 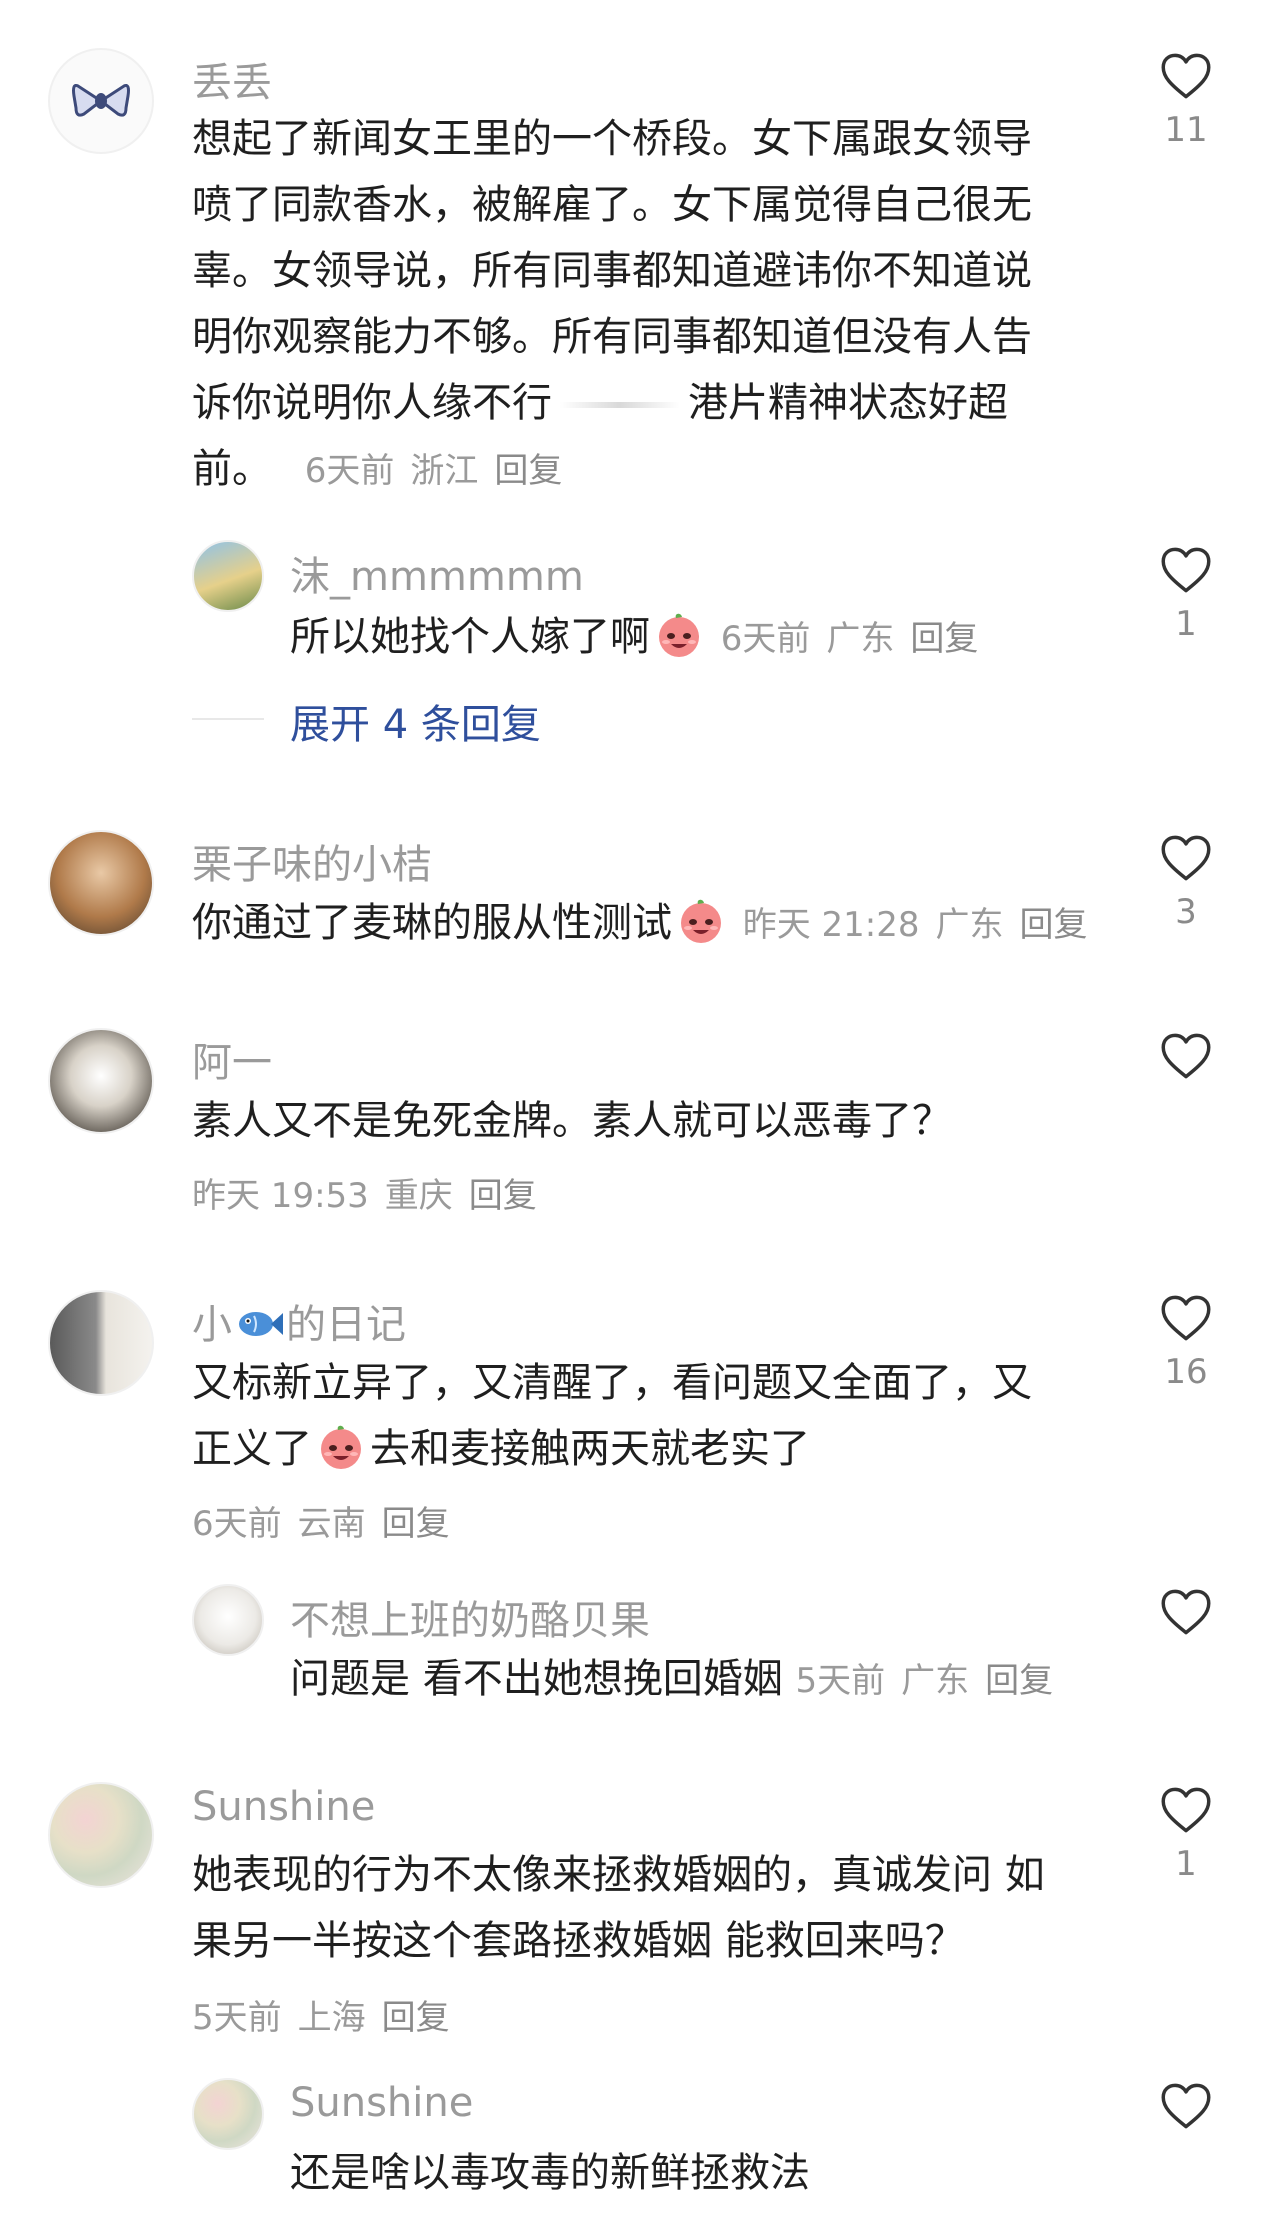 What do you see at coordinates (848, 403) in the screenshot?
I see `comment-text-part: 港片精神状态好超` at bounding box center [848, 403].